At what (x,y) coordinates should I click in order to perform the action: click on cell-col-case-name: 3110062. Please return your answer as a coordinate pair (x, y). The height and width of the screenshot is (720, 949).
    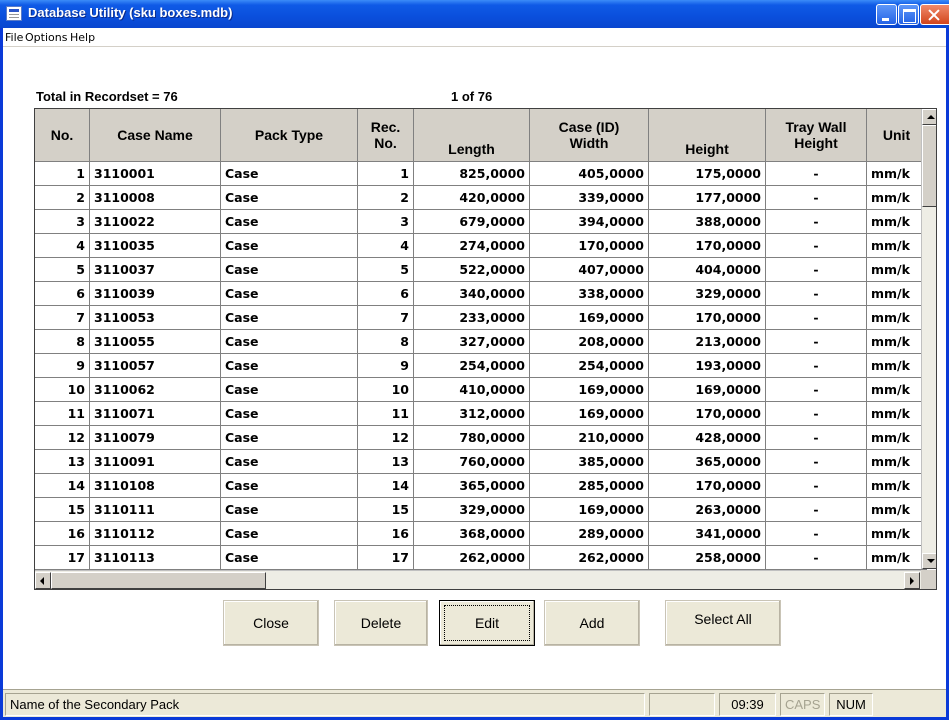
    Looking at the image, I should click on (155, 390).